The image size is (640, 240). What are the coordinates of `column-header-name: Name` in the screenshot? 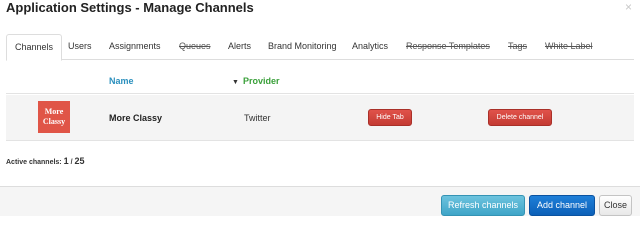 It's located at (121, 81).